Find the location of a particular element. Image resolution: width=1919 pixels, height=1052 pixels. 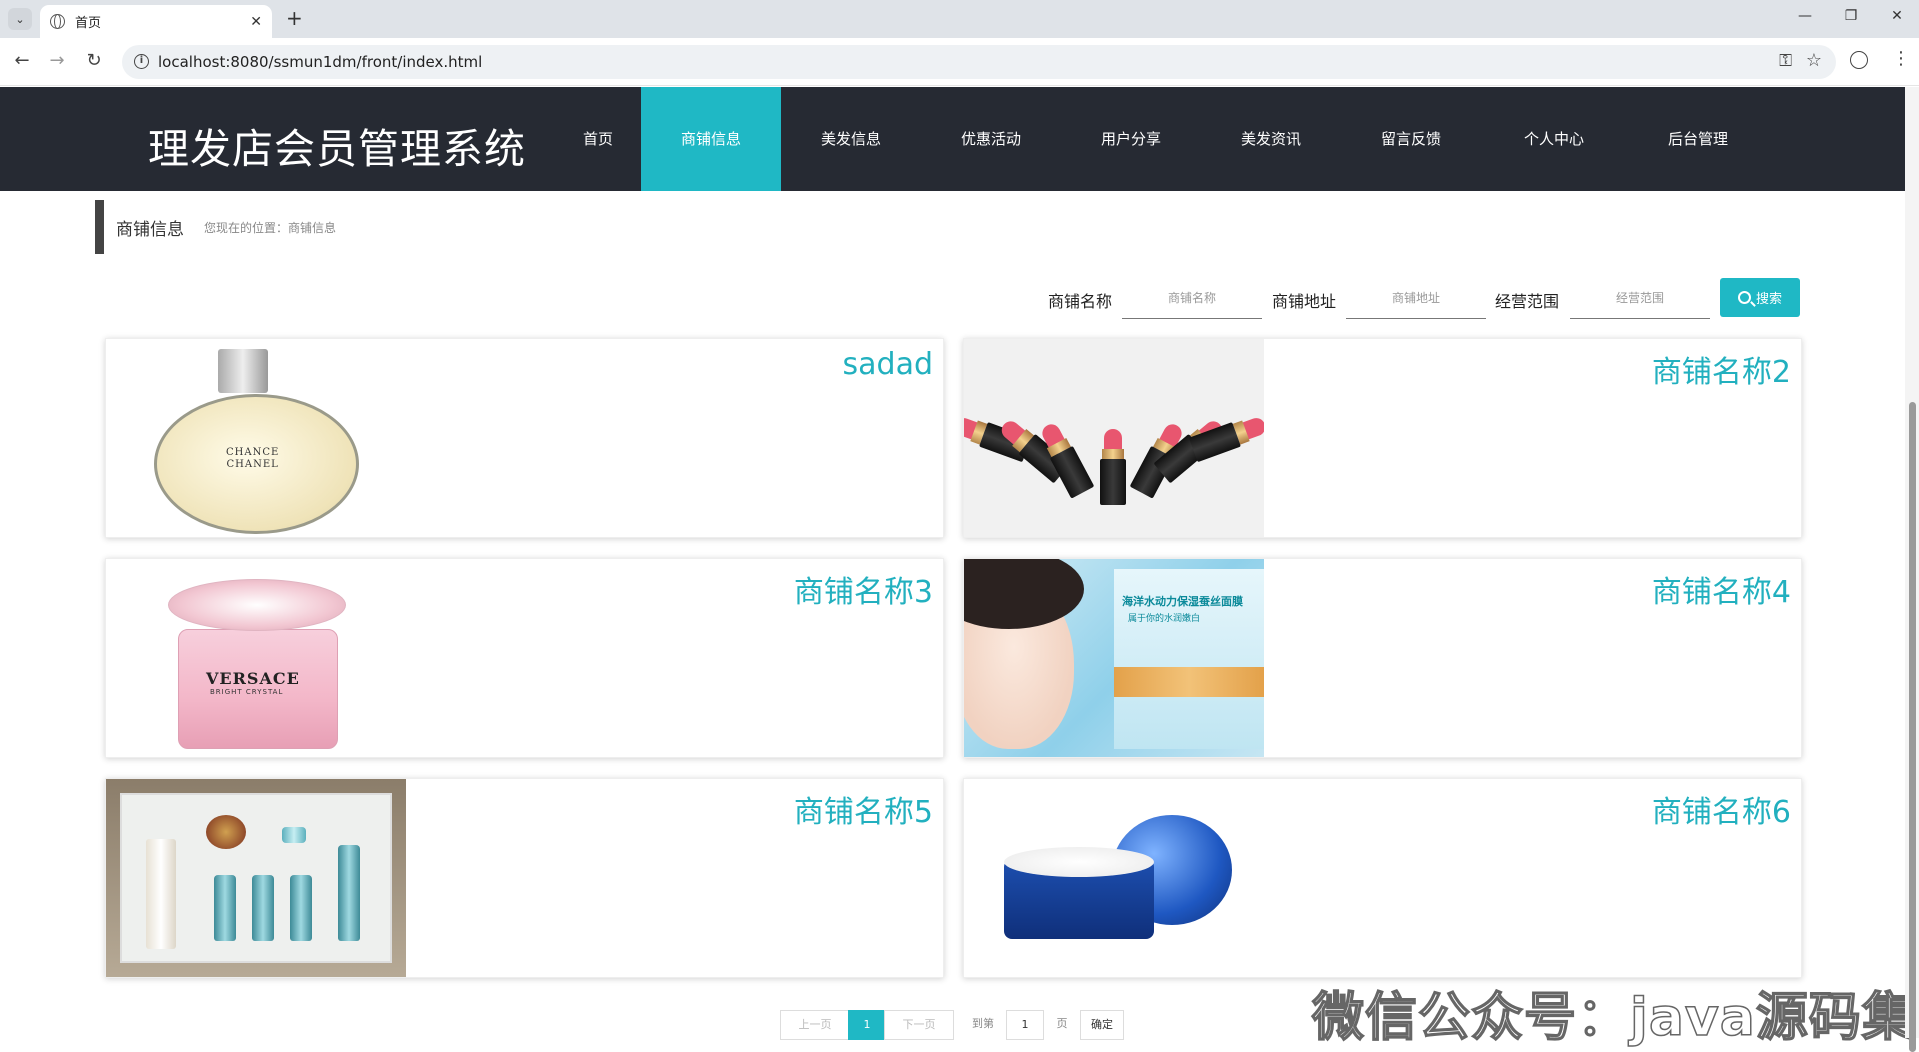

shop-card: 商铺名称2 is located at coordinates (1382, 438).